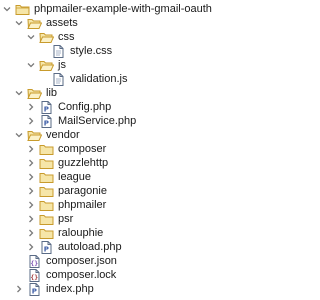  I want to click on tree-item-folder-ralouphie: ralouphie, so click(64, 233).